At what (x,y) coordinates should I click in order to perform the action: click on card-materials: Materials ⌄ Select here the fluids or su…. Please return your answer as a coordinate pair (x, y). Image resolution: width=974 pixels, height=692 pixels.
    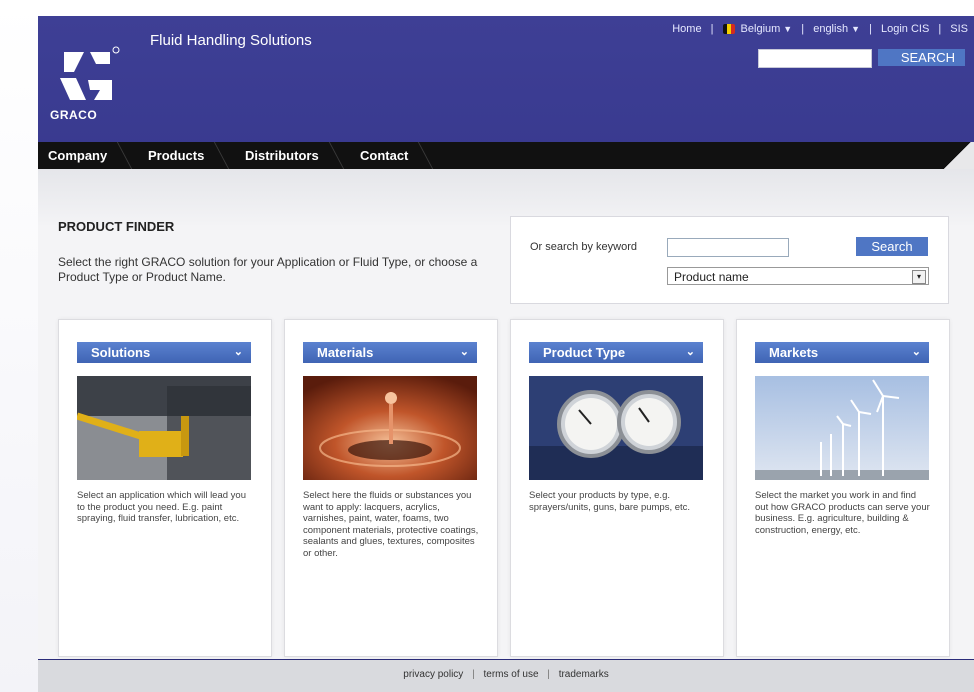
    Looking at the image, I should click on (391, 488).